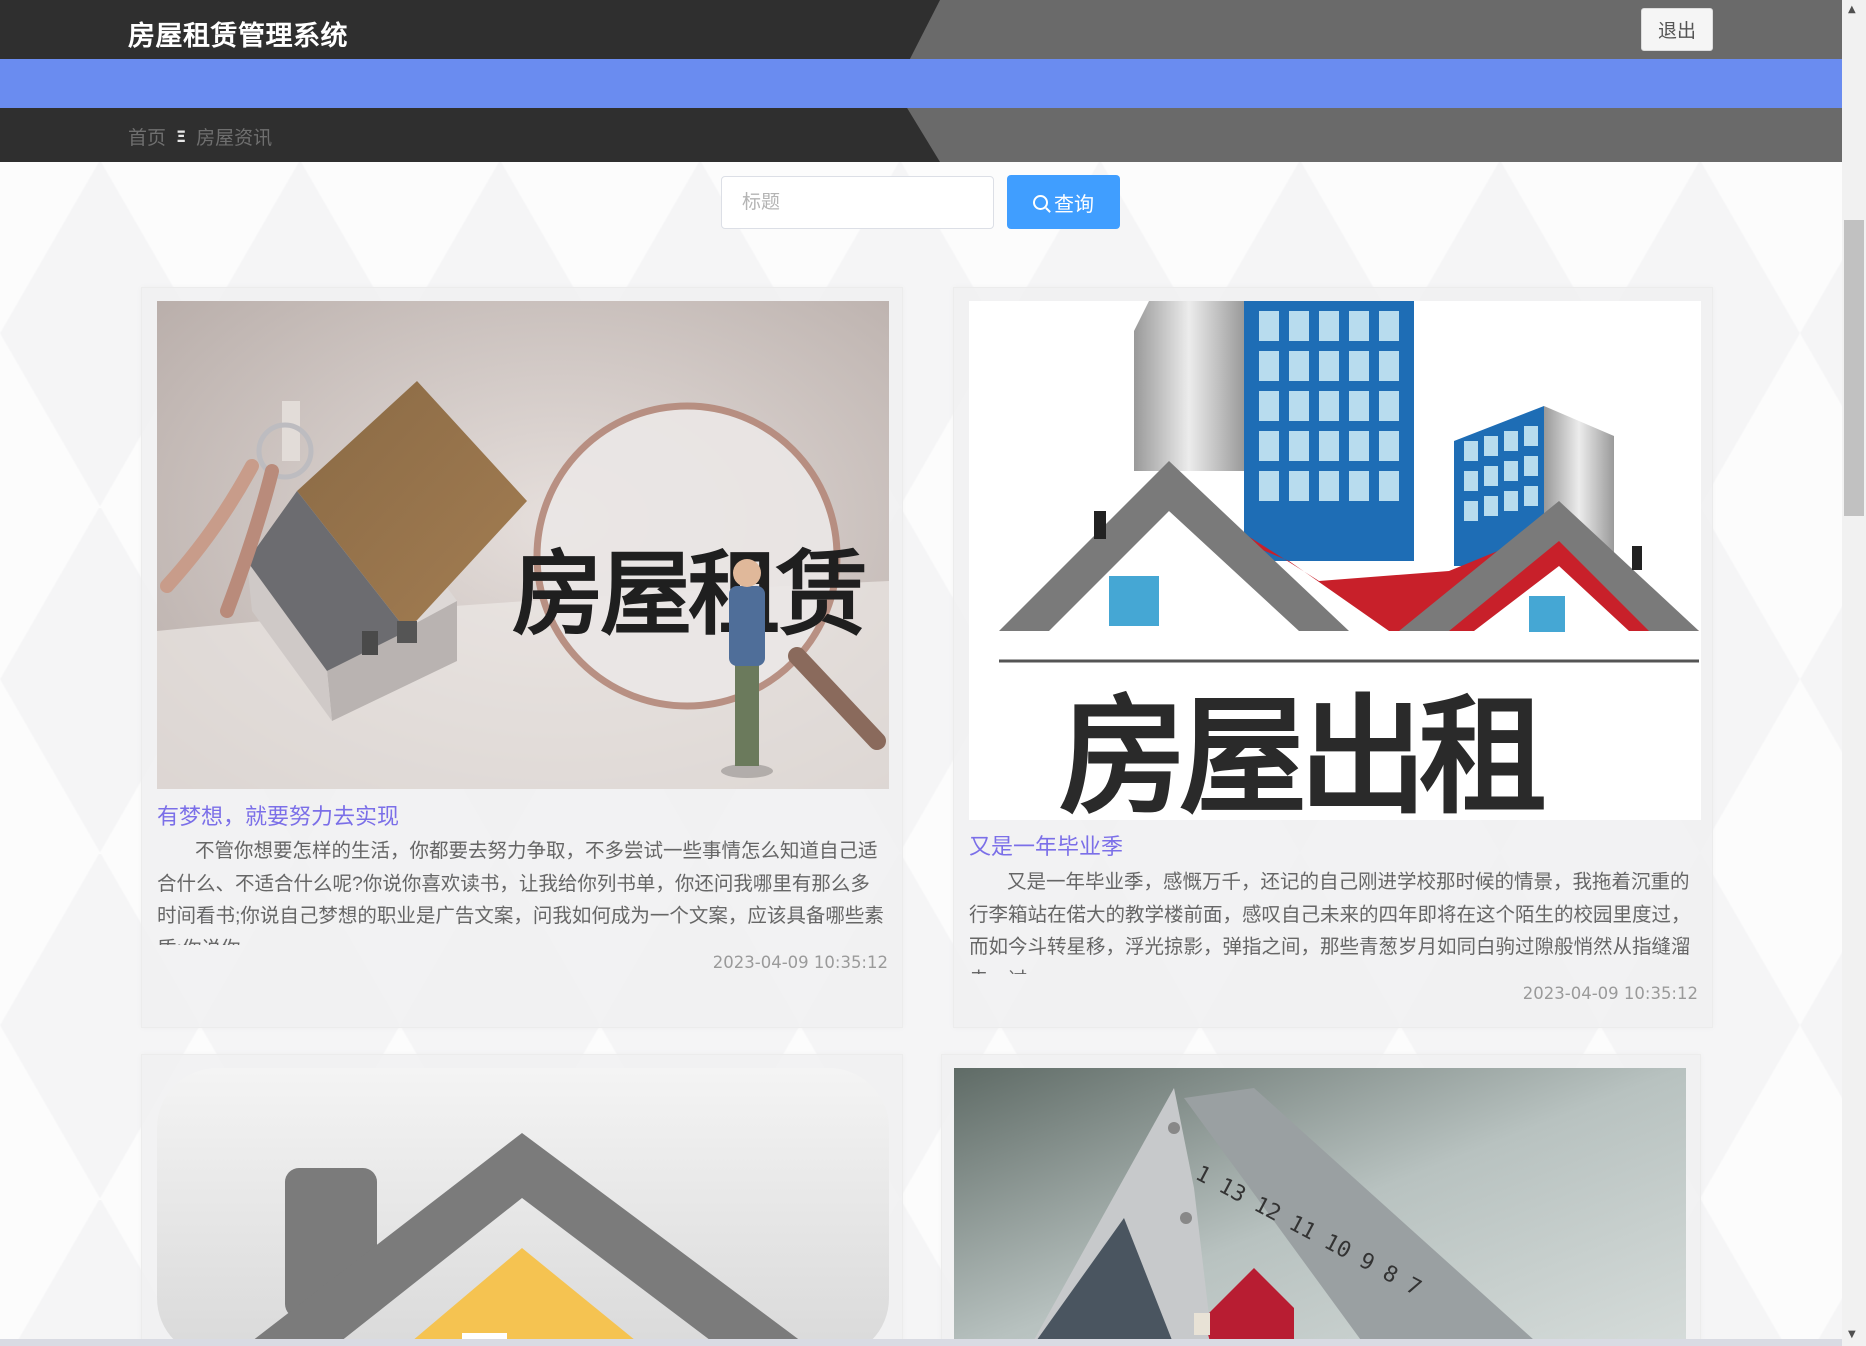  I want to click on article-title: 又是一年毕业季, so click(1046, 845).